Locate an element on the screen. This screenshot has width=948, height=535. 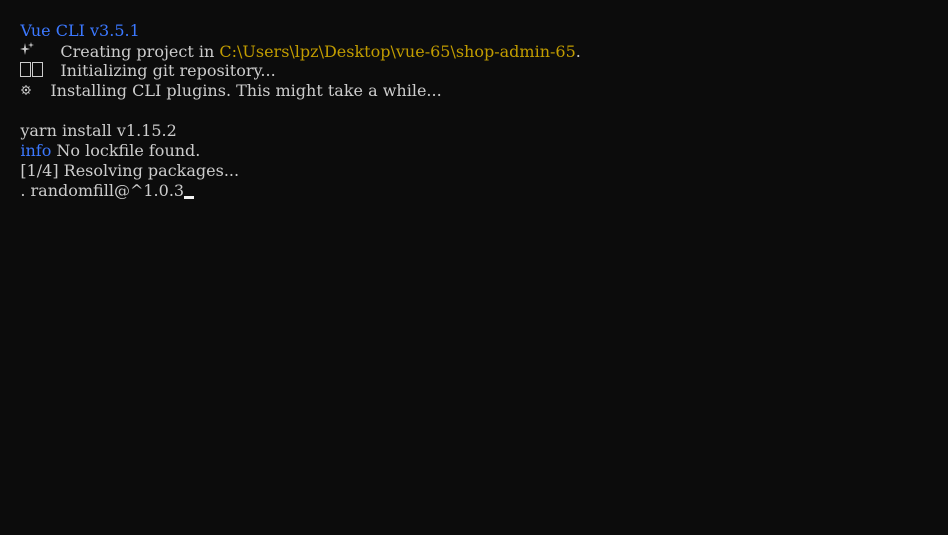
header-line: Vue CLI v3.5.1 is located at coordinates (474, 20).